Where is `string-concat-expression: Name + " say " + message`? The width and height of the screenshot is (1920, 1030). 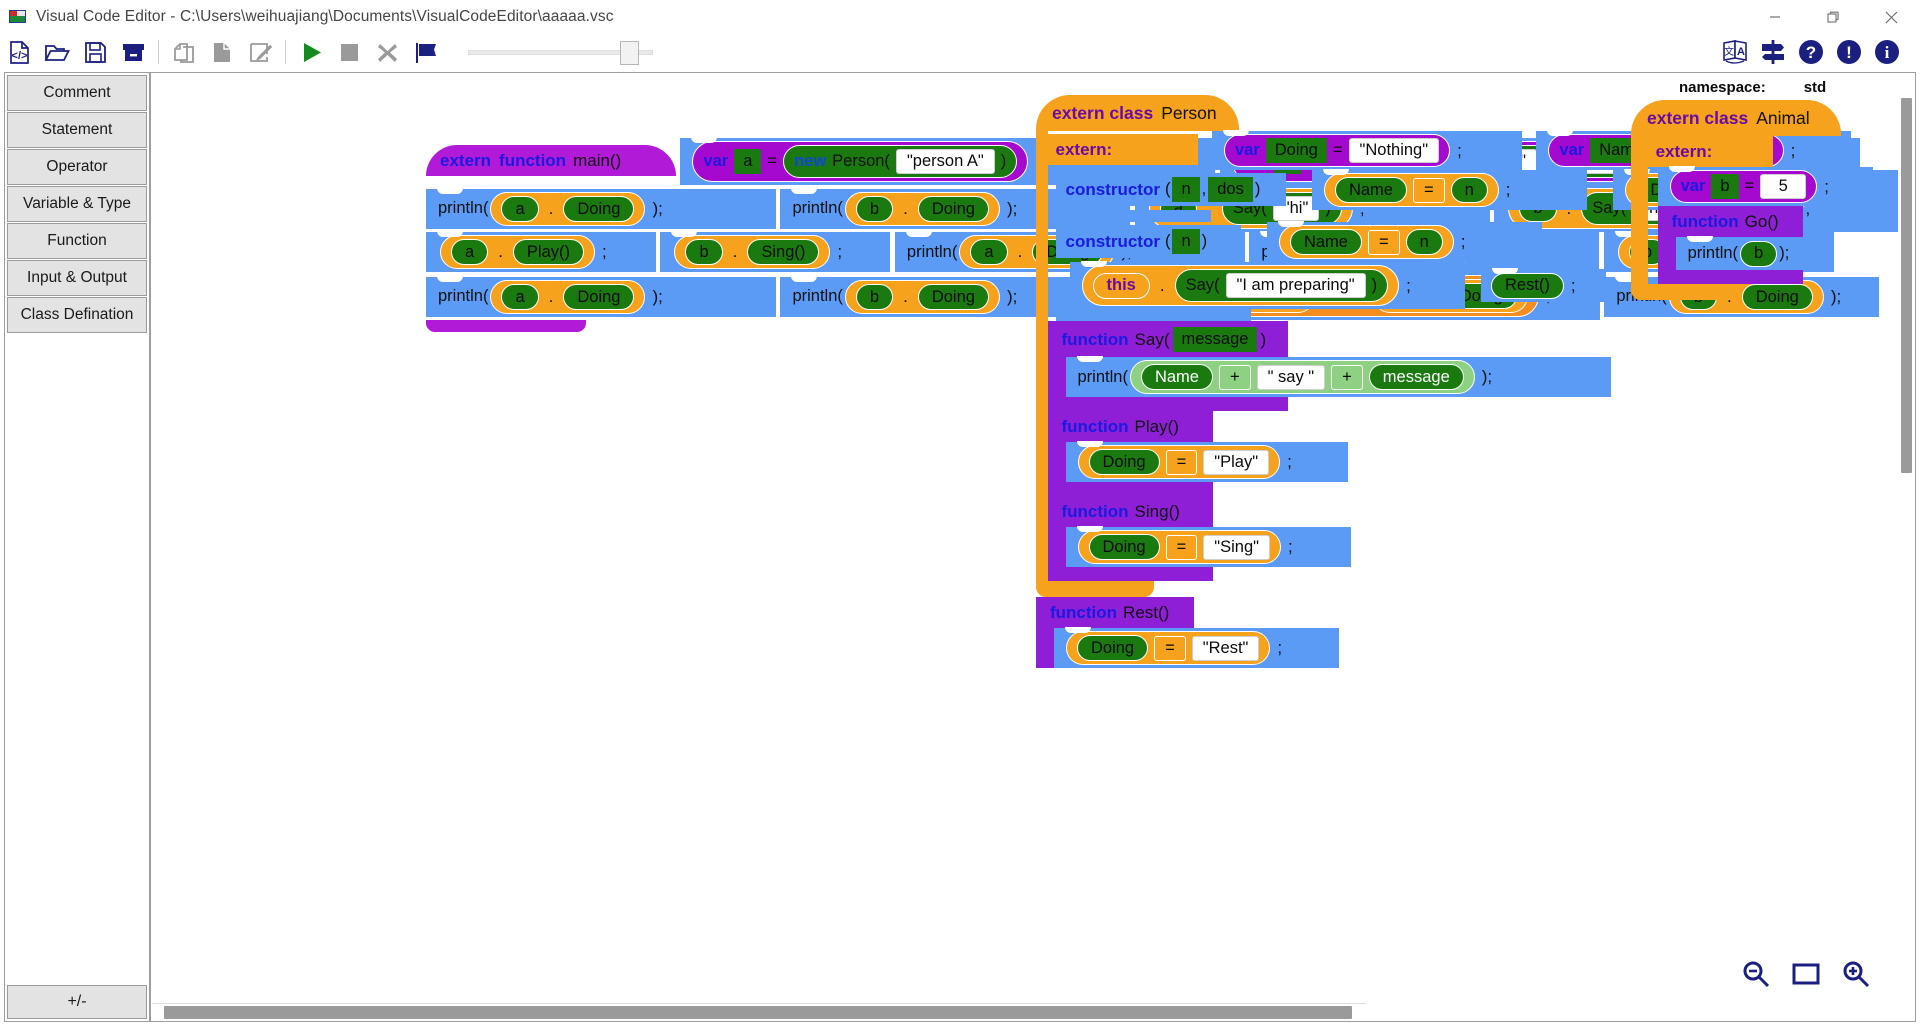 string-concat-expression: Name + " say " + message is located at coordinates (1302, 377).